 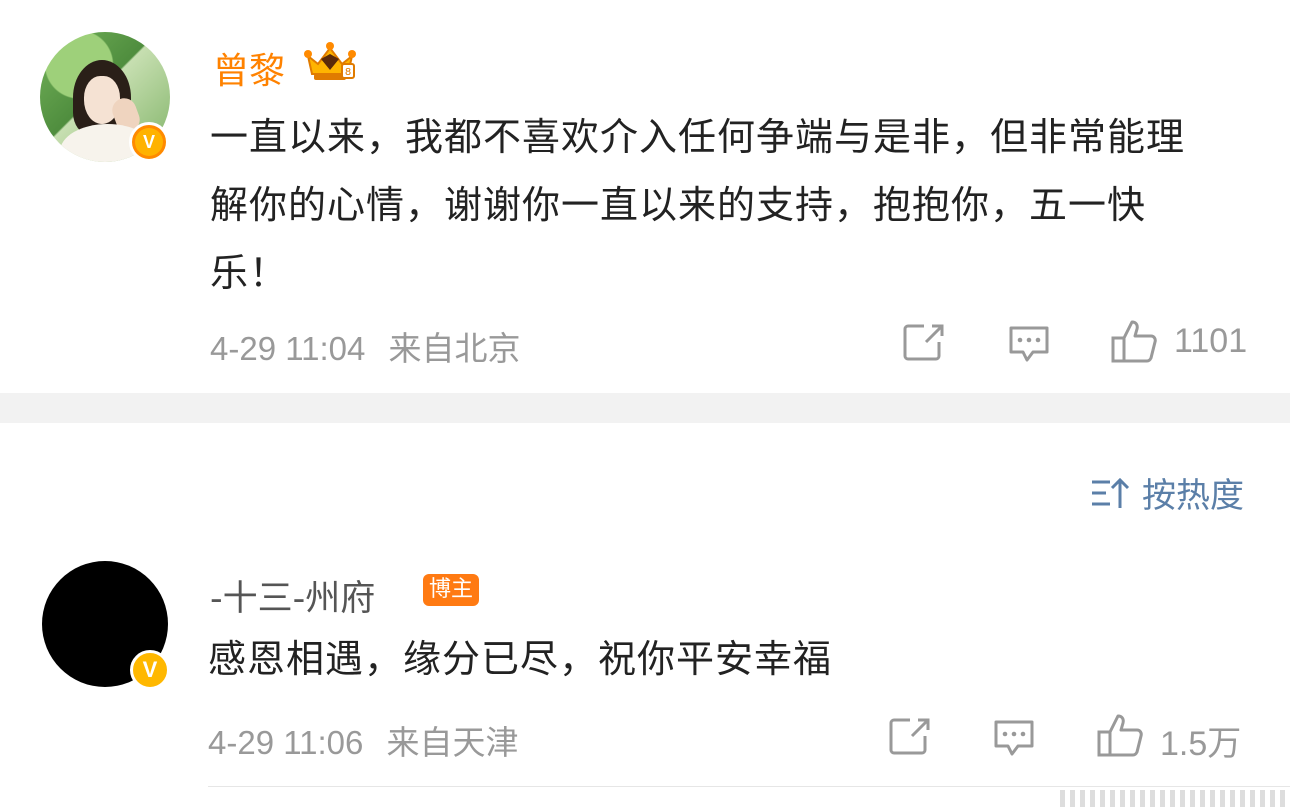 What do you see at coordinates (749, 786) in the screenshot?
I see `comment-divider` at bounding box center [749, 786].